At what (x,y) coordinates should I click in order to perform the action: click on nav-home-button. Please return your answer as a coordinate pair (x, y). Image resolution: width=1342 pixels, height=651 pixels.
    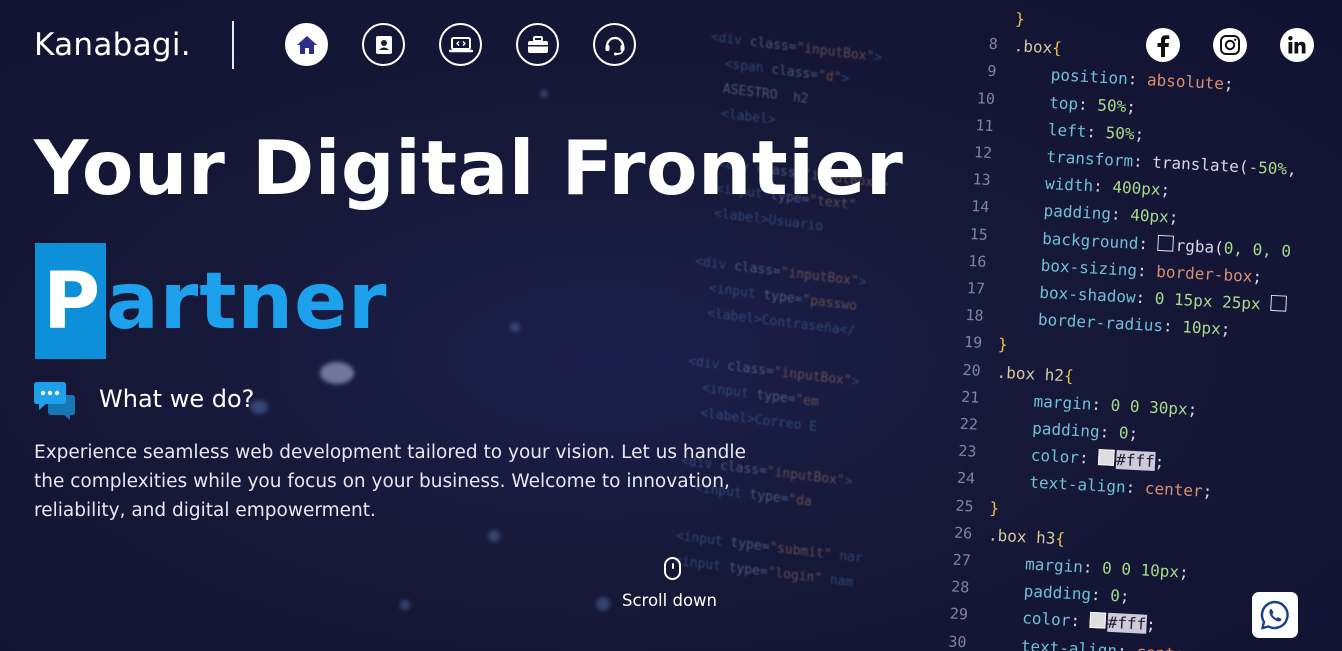
    Looking at the image, I should click on (306, 44).